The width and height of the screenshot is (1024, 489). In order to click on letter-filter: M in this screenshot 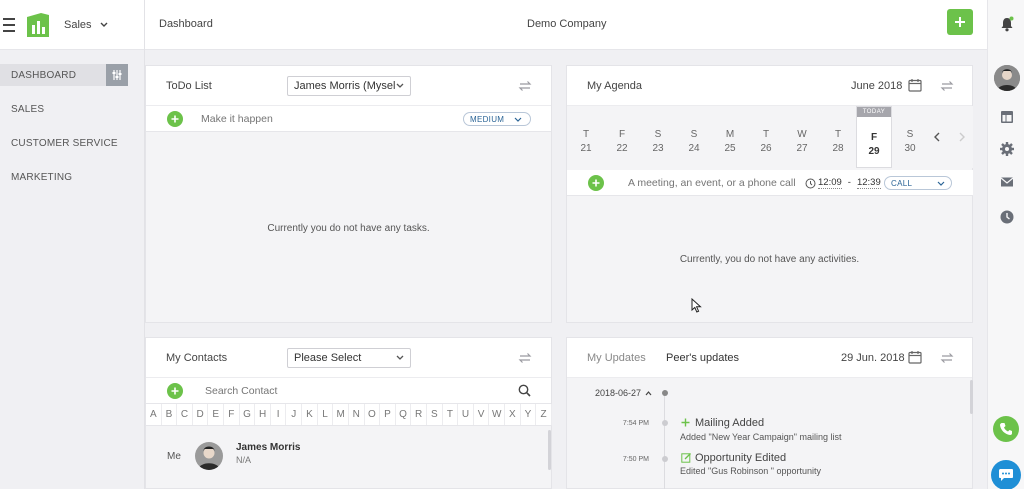, I will do `click(341, 414)`.